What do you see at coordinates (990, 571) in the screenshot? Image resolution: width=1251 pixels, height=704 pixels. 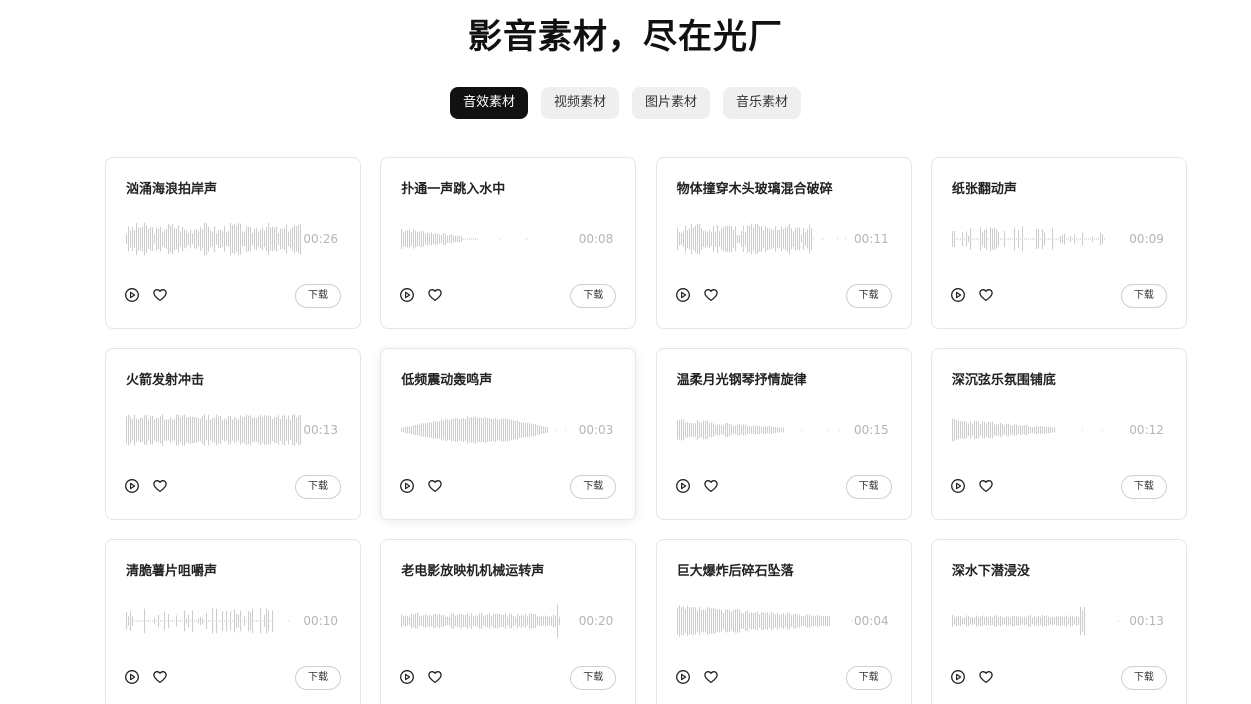 I see `sound-title: 深水下潜浸没` at bounding box center [990, 571].